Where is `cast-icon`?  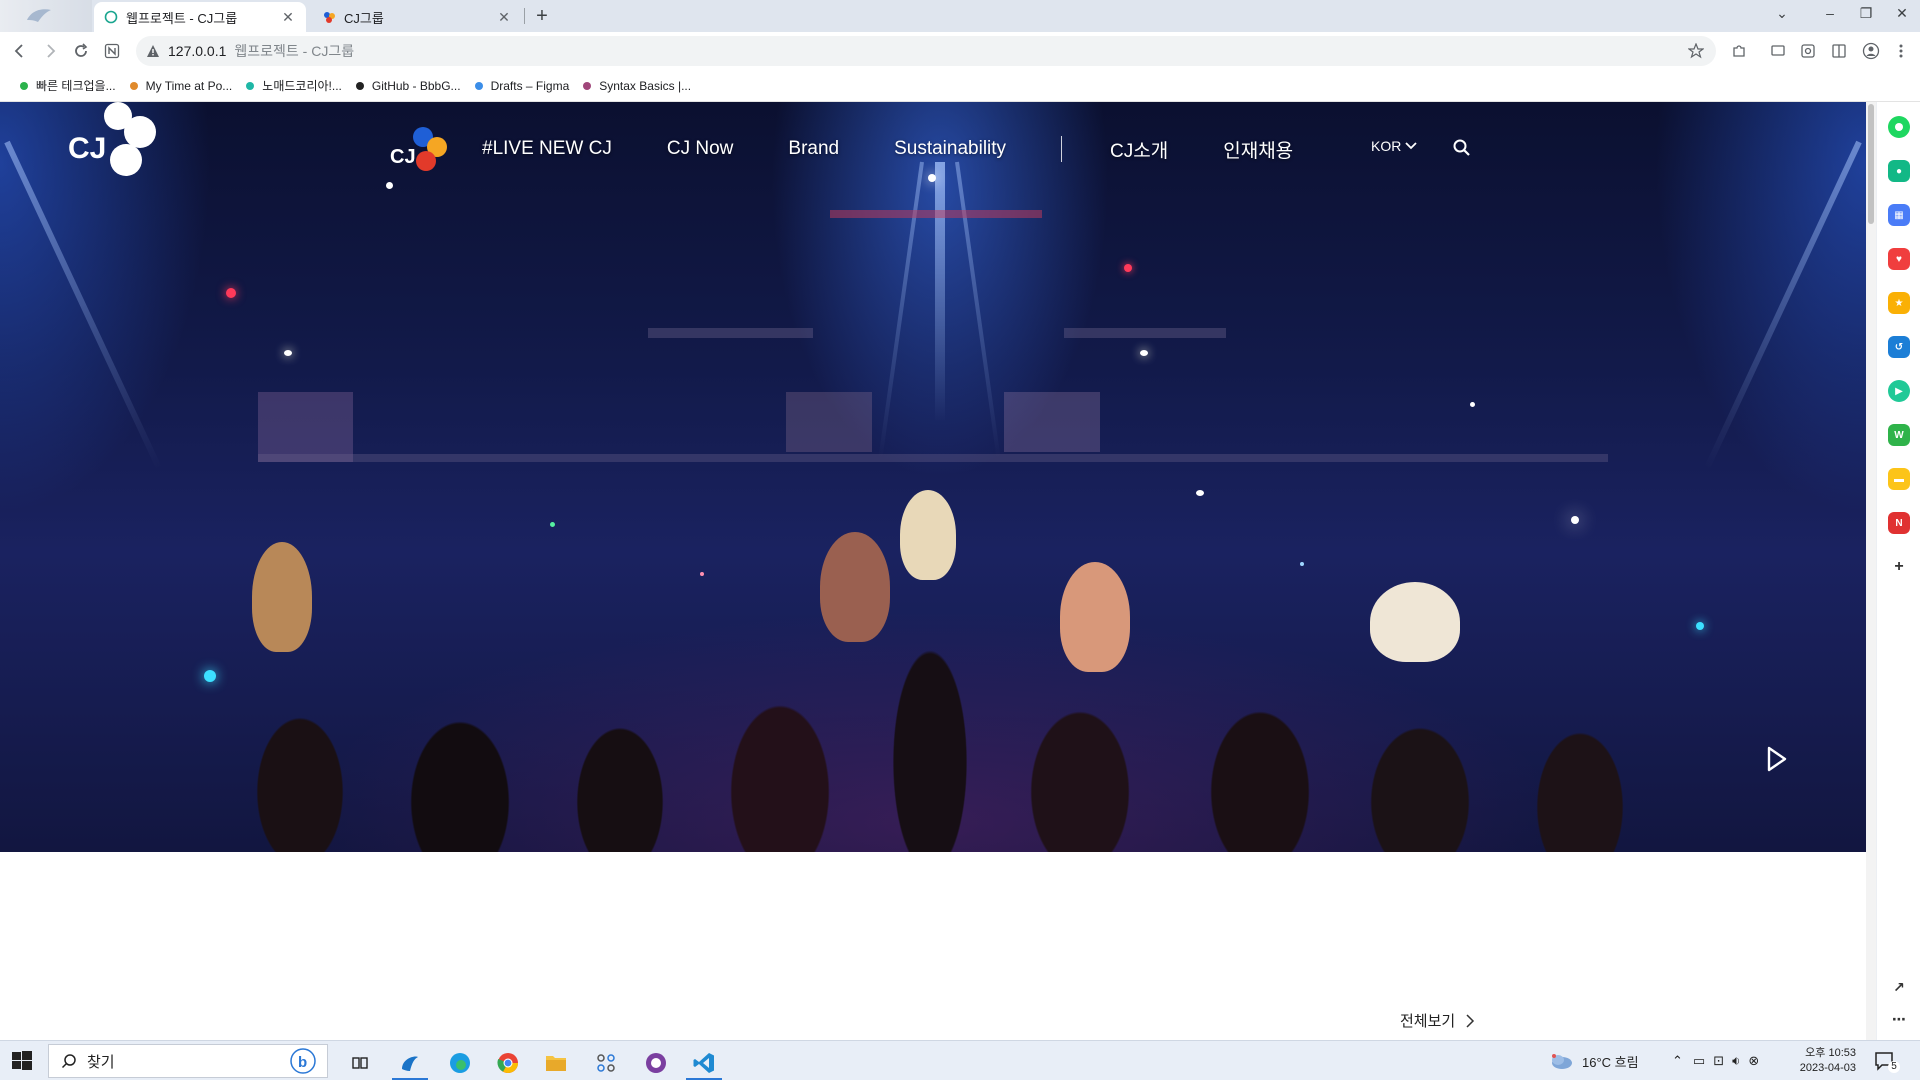
cast-icon is located at coordinates (1778, 51).